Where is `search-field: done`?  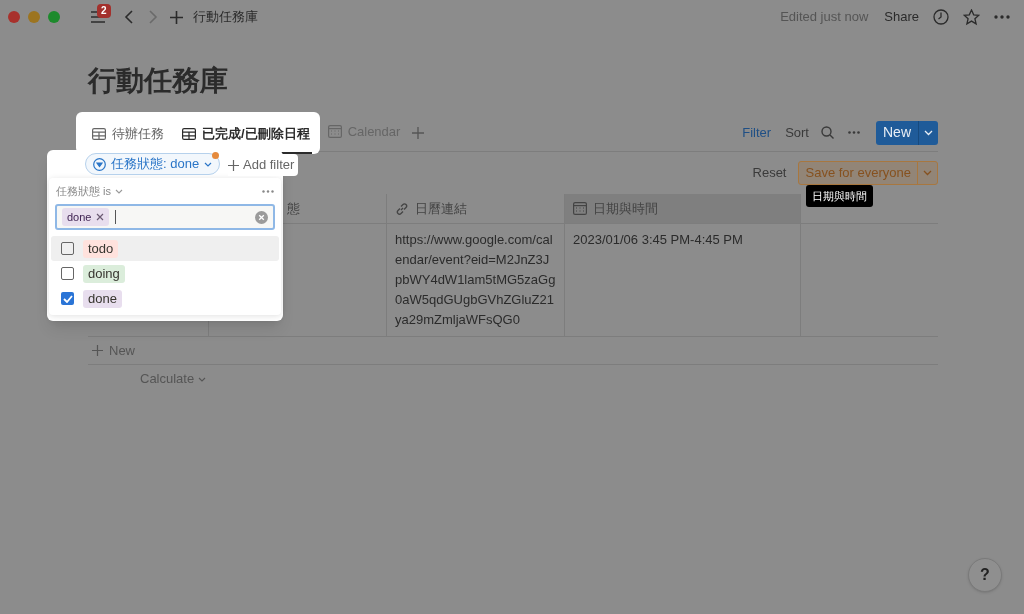 search-field: done is located at coordinates (165, 217).